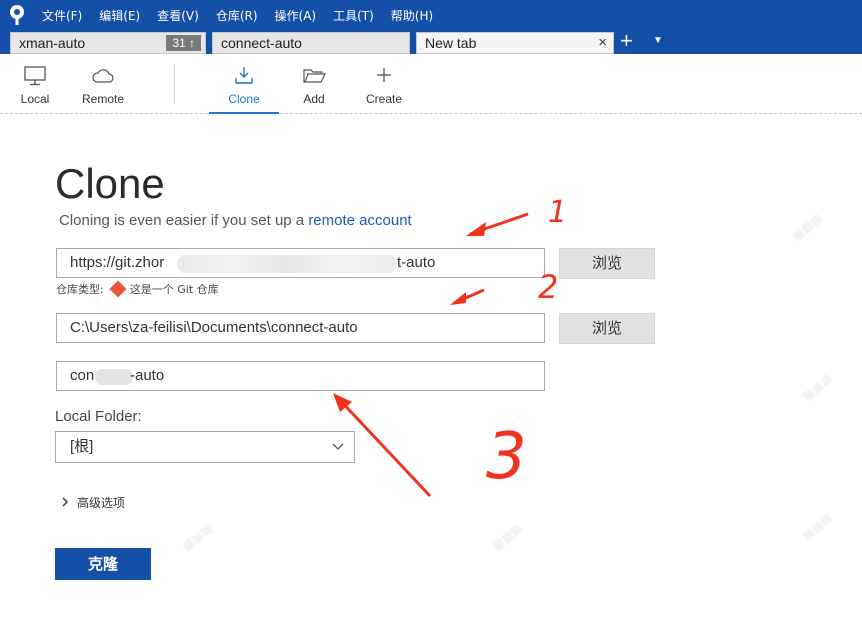 This screenshot has width=862, height=628. I want to click on clone-label: Clone, so click(244, 99).